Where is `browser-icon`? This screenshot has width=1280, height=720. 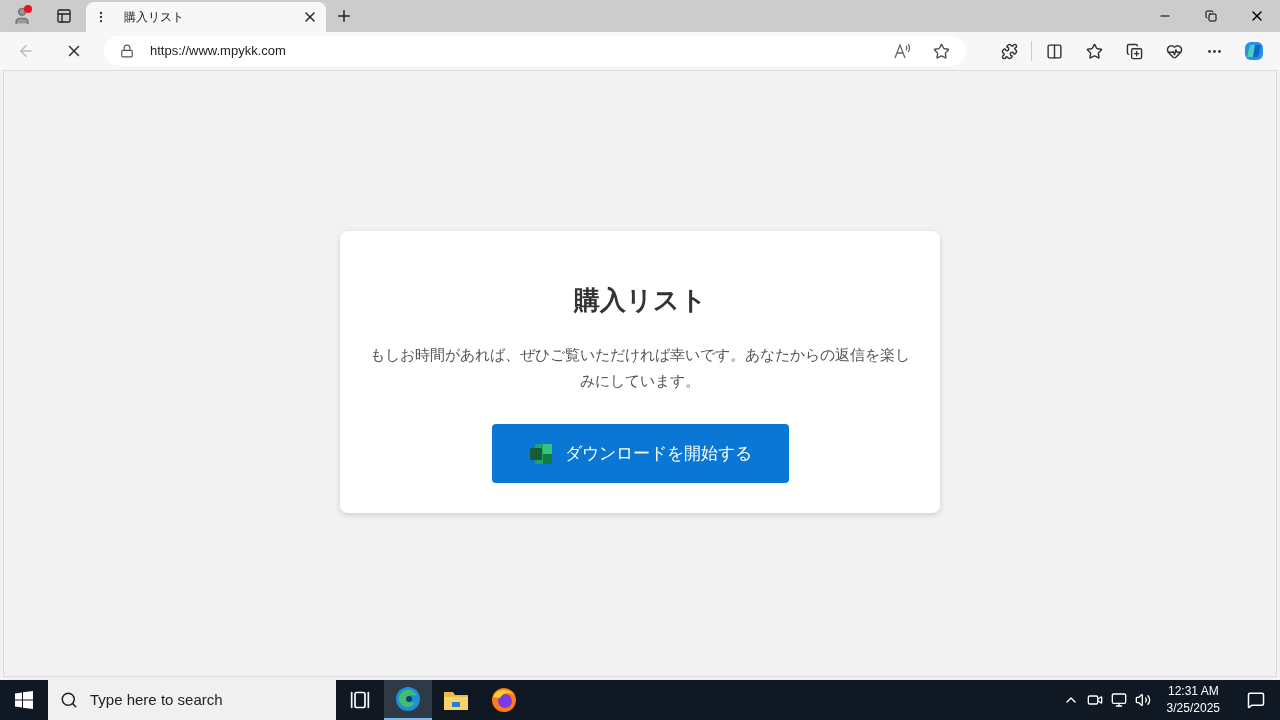
browser-icon is located at coordinates (408, 699).